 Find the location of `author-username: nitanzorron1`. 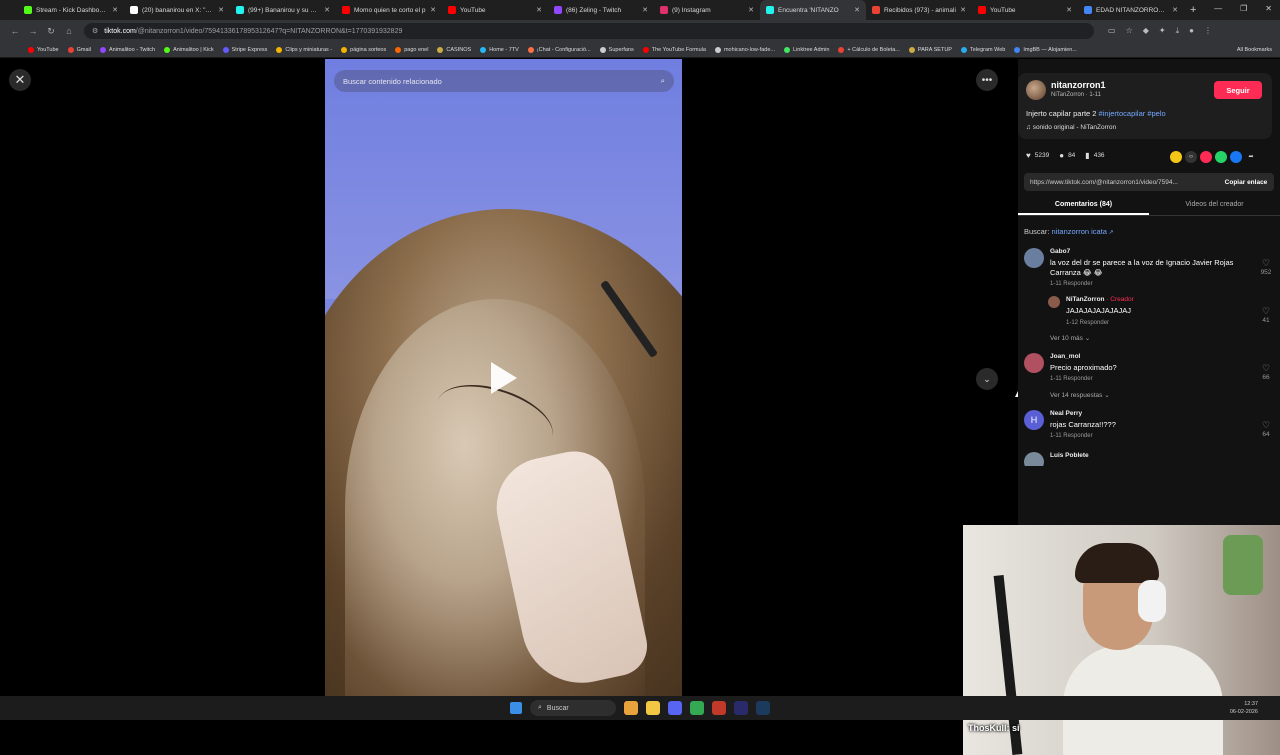

author-username: nitanzorron1 is located at coordinates (1078, 85).